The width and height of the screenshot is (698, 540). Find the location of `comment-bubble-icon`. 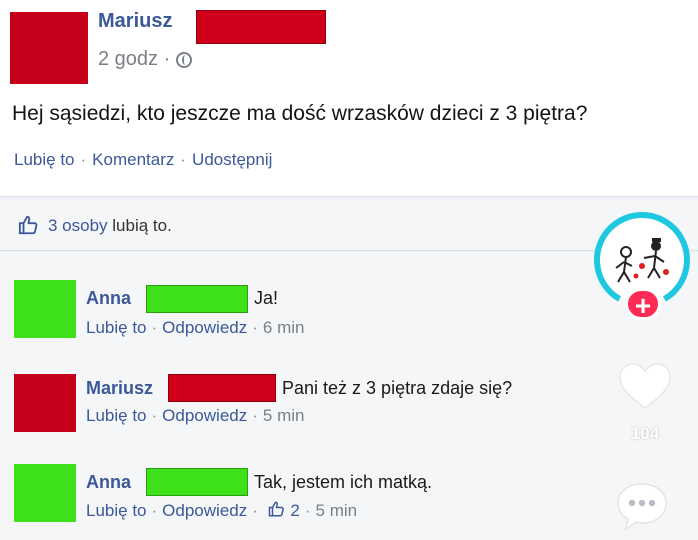

comment-bubble-icon is located at coordinates (642, 506).